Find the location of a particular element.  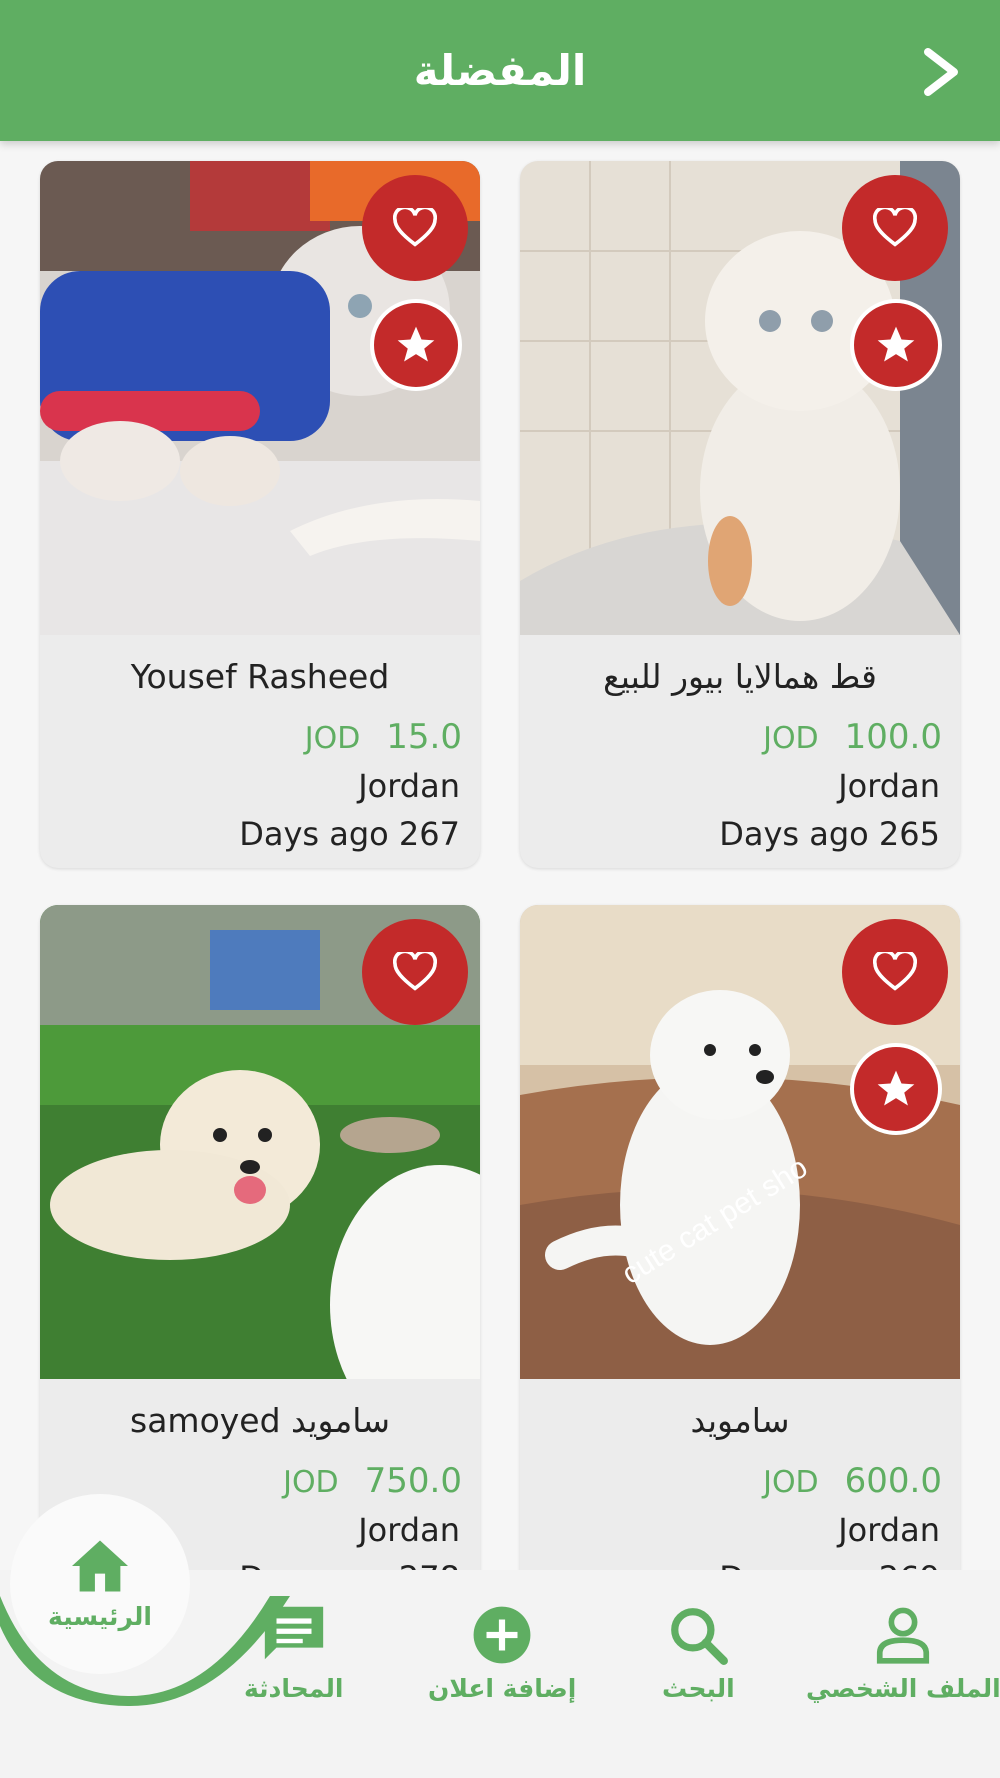

price-value: 750.0 is located at coordinates (413, 1481).